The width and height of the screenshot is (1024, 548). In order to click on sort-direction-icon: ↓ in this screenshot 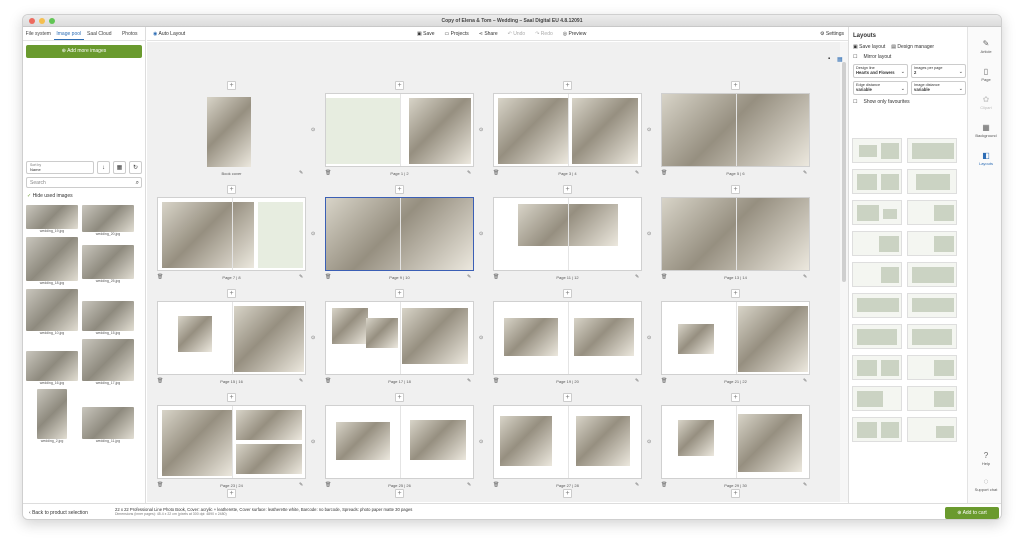, I will do `click(103, 167)`.